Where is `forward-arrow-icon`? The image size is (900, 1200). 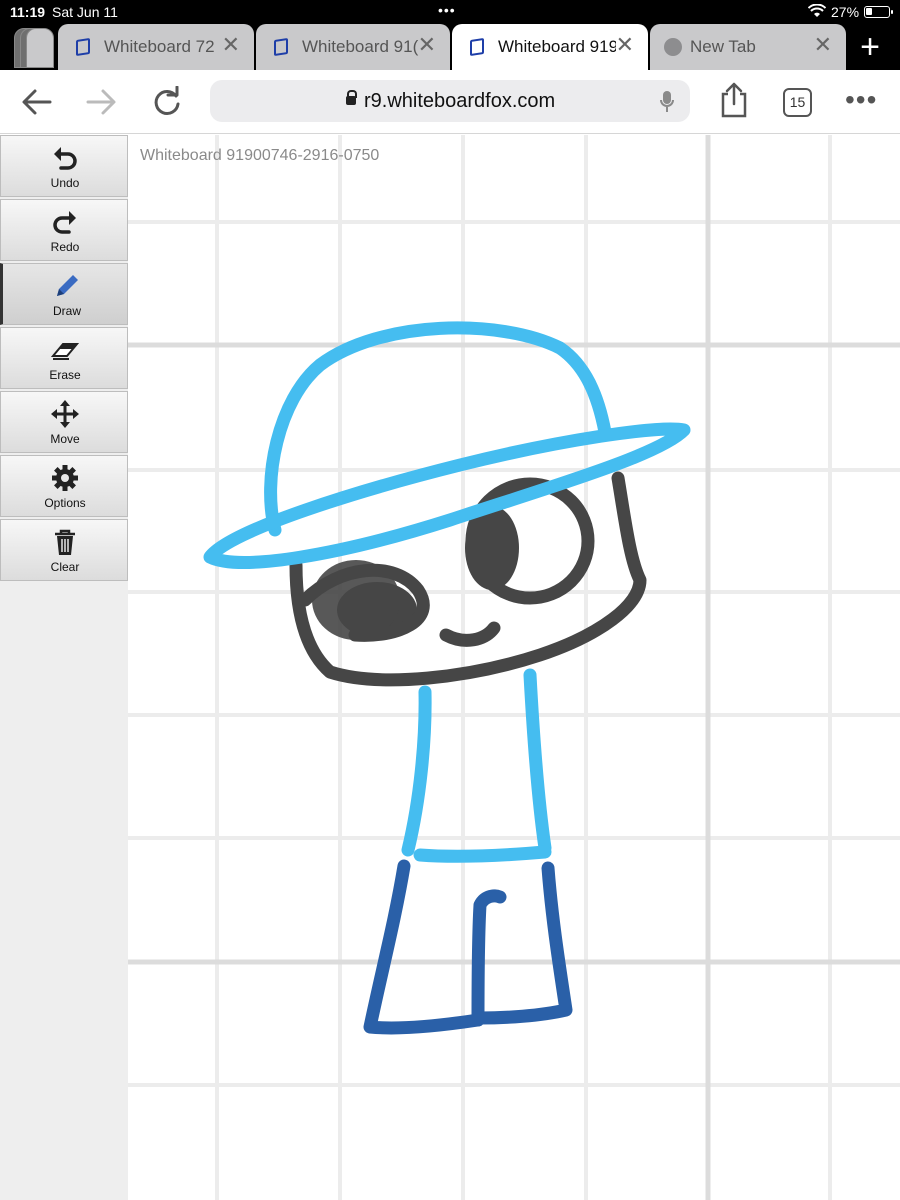
forward-arrow-icon is located at coordinates (101, 102).